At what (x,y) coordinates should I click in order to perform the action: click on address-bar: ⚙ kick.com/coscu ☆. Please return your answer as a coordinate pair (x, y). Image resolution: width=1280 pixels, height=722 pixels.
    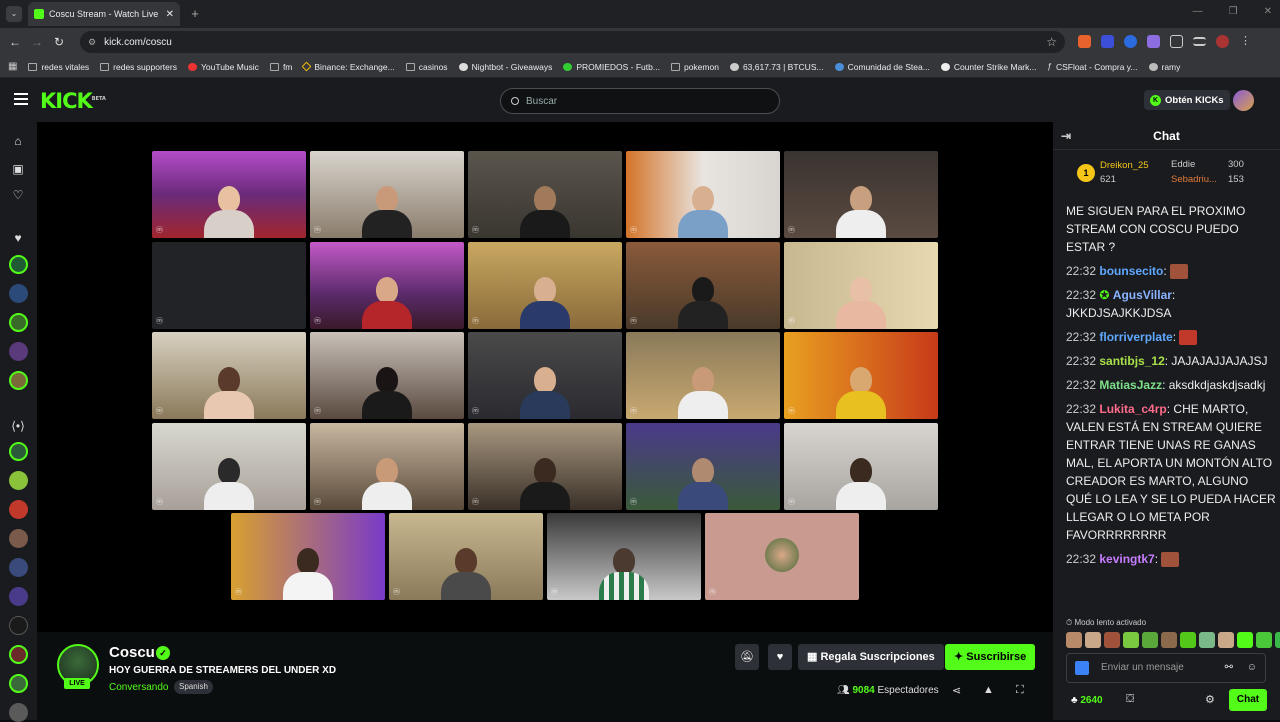
    Looking at the image, I should click on (572, 42).